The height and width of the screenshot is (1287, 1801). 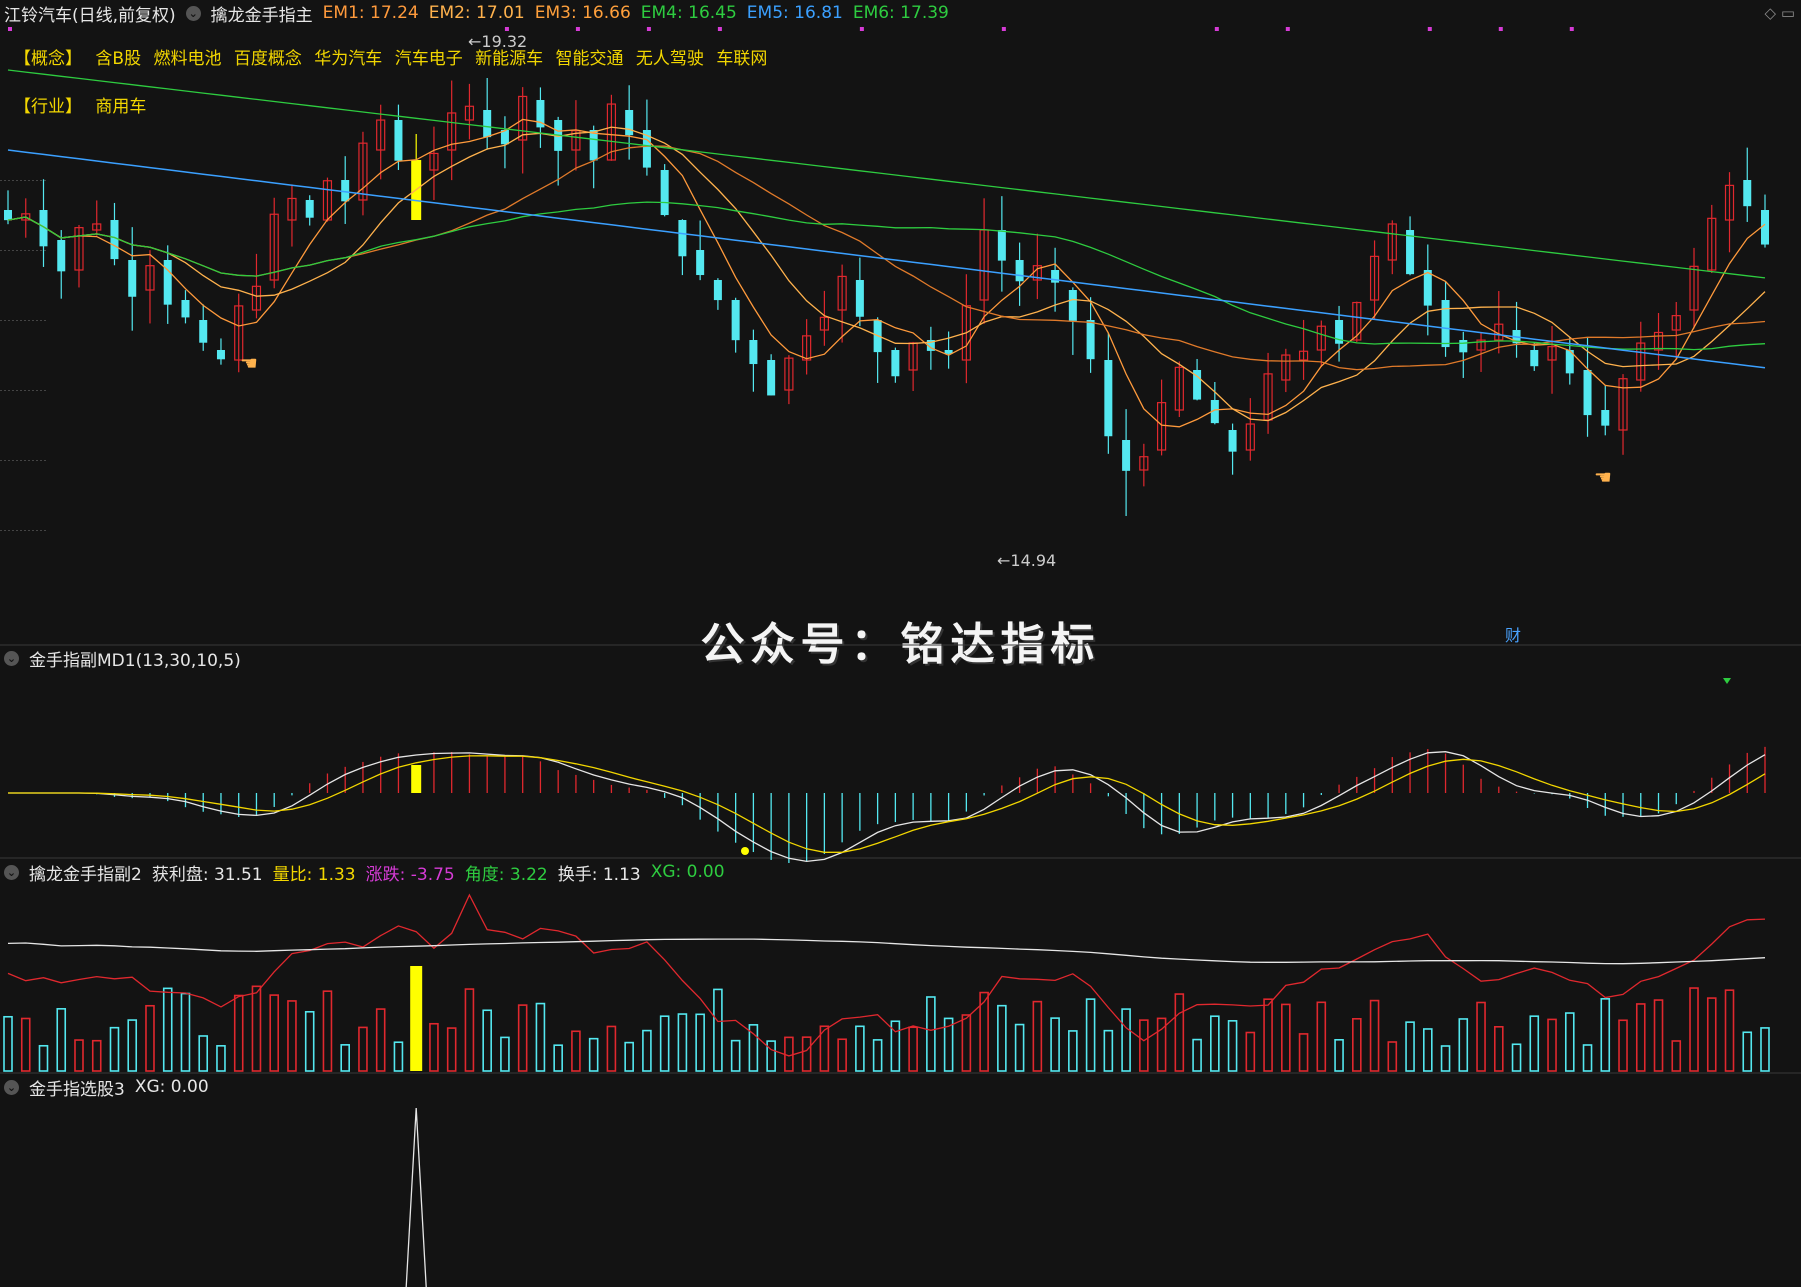 What do you see at coordinates (416, 779) in the screenshot?
I see `signal-bar` at bounding box center [416, 779].